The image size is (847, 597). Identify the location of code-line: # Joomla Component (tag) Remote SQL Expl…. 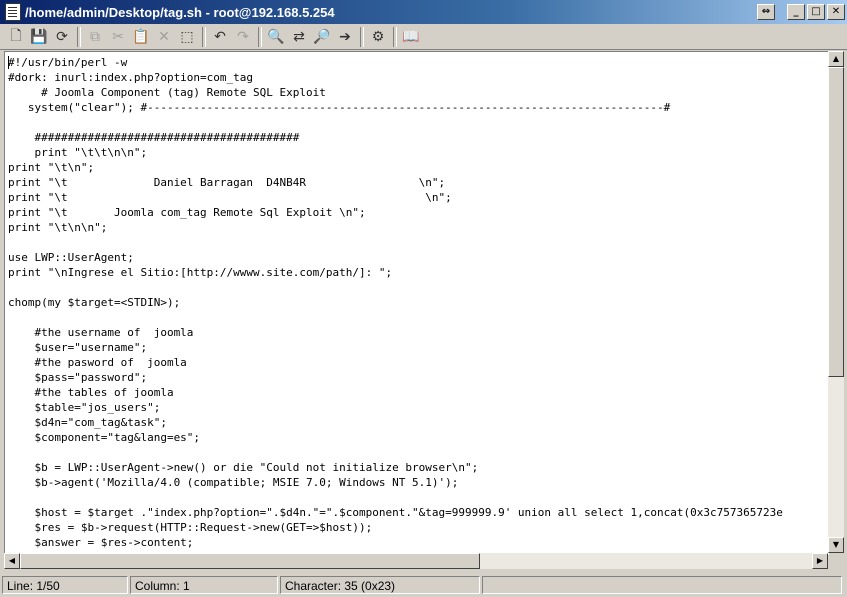
(167, 92).